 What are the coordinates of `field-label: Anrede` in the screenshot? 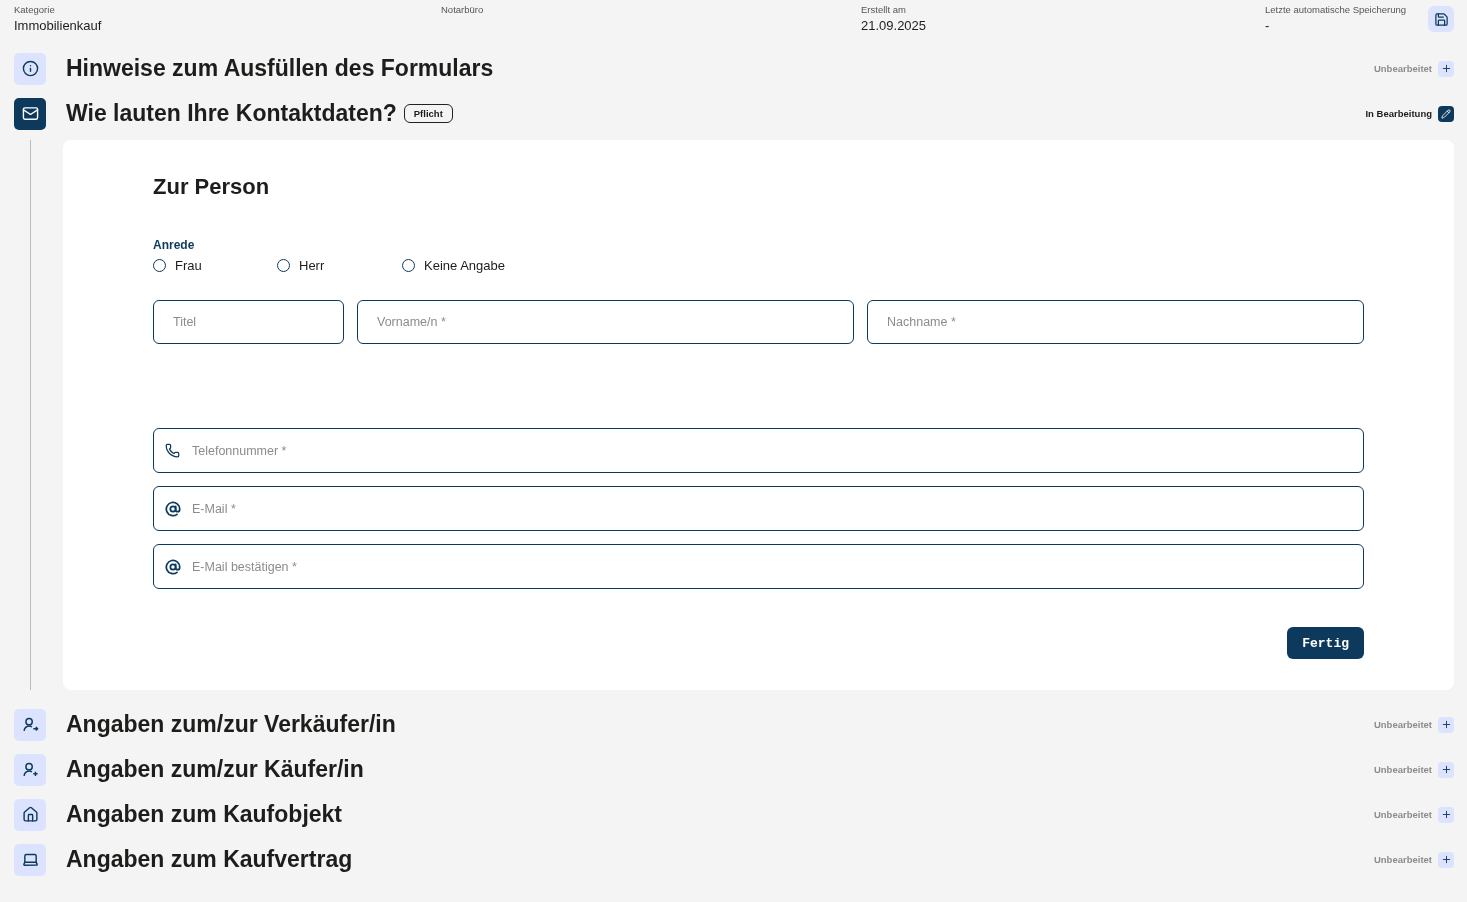 It's located at (174, 245).